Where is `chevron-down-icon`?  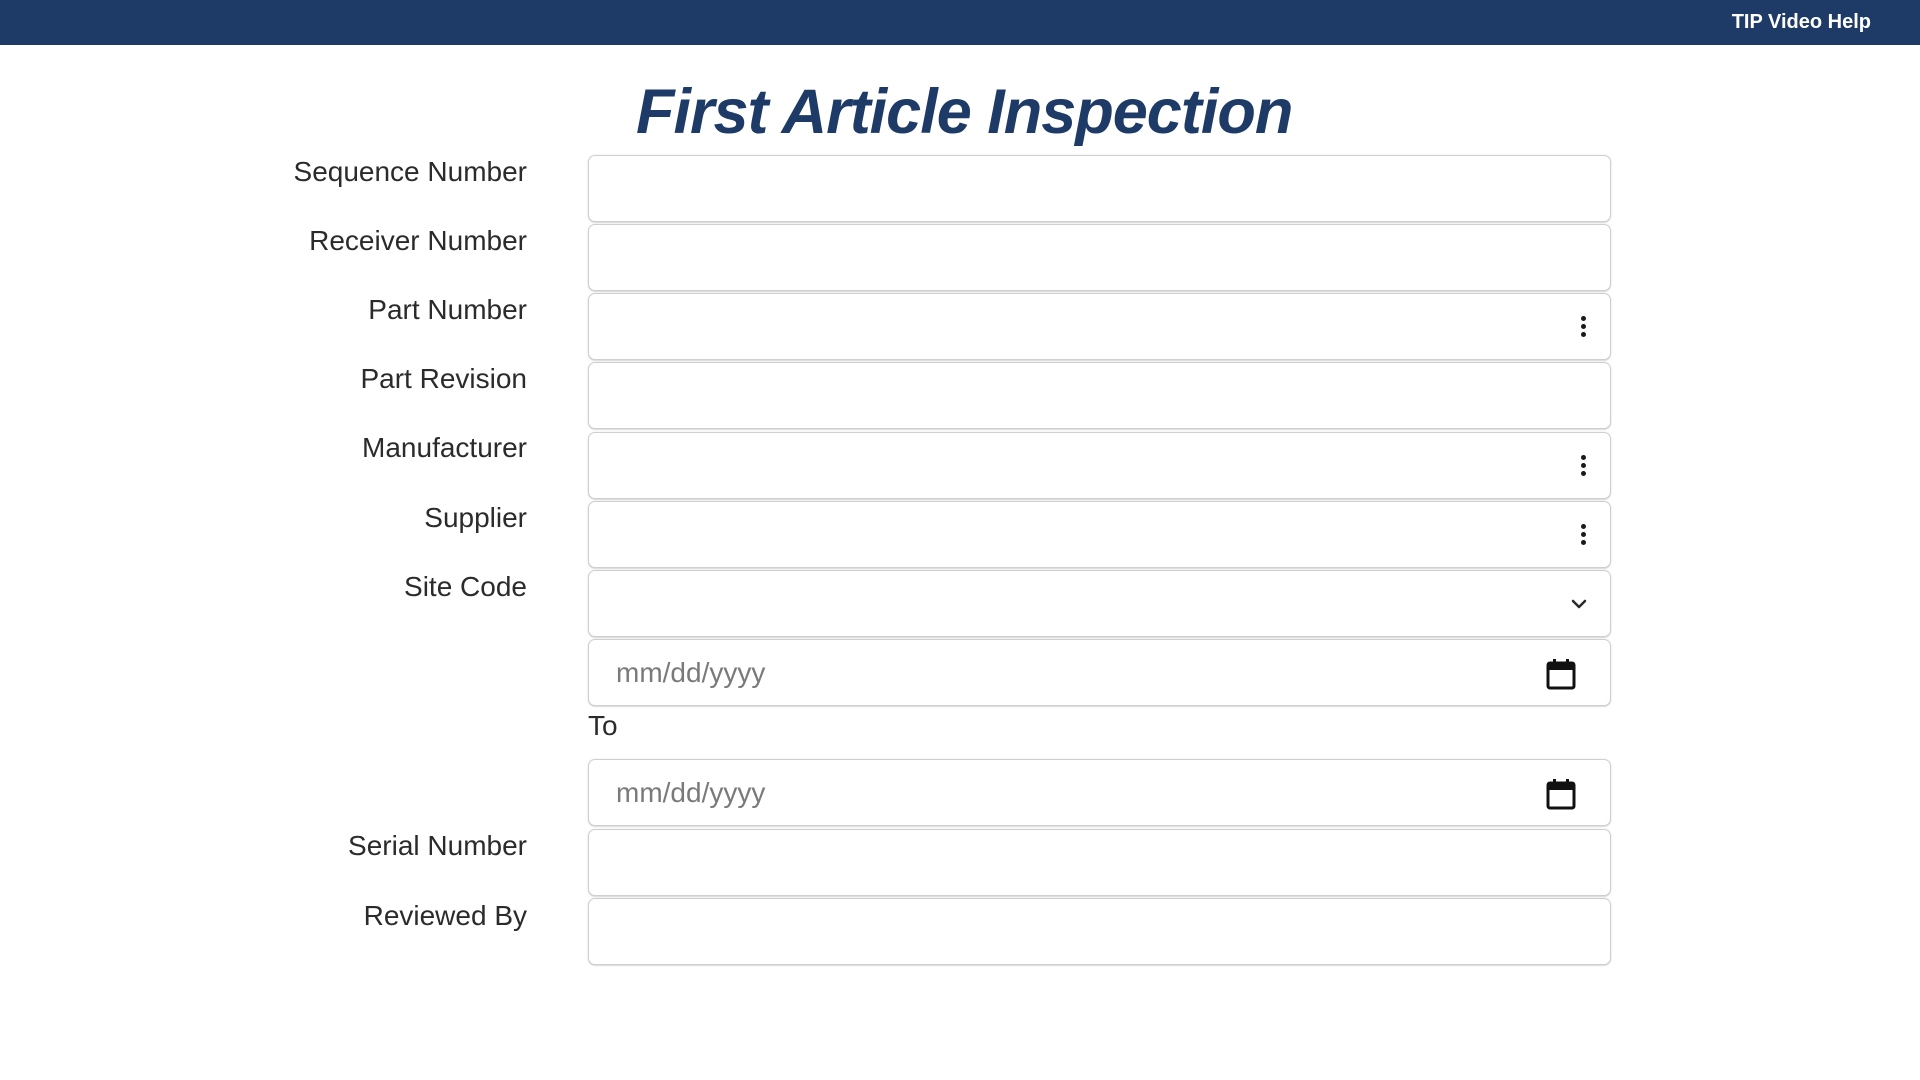 chevron-down-icon is located at coordinates (1579, 604).